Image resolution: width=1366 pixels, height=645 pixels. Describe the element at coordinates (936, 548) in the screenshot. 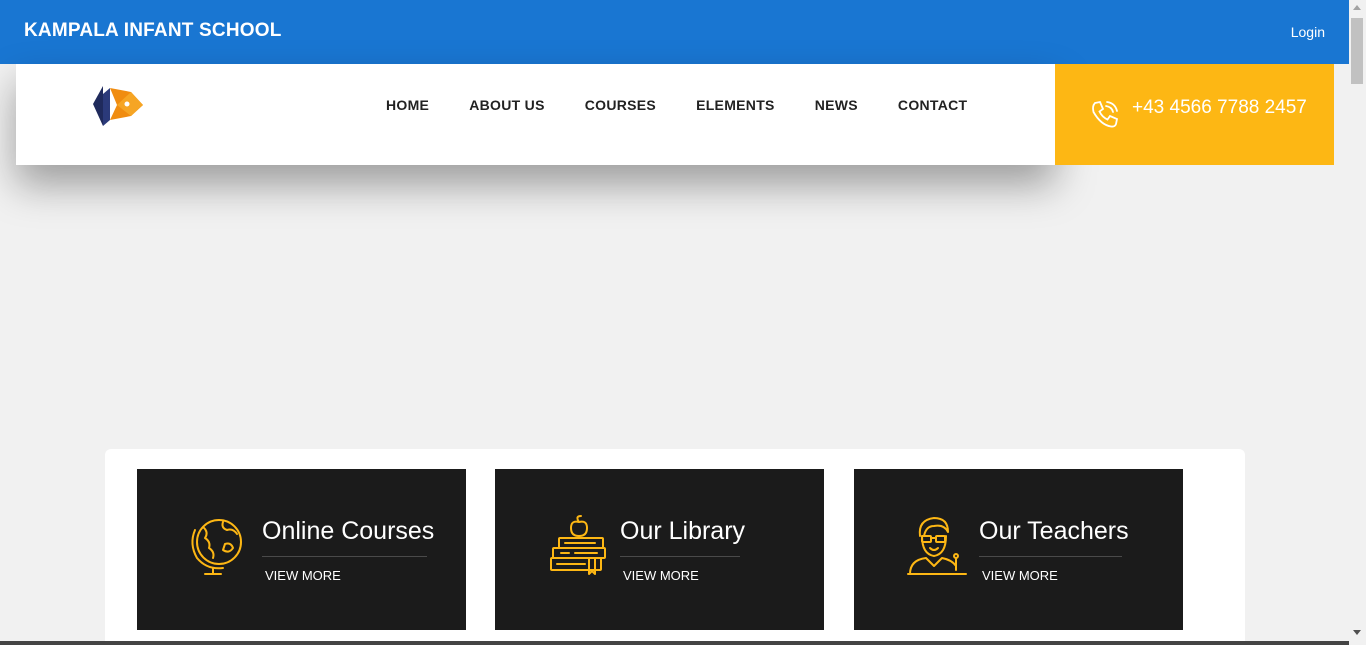

I see `teacher-icon` at that location.